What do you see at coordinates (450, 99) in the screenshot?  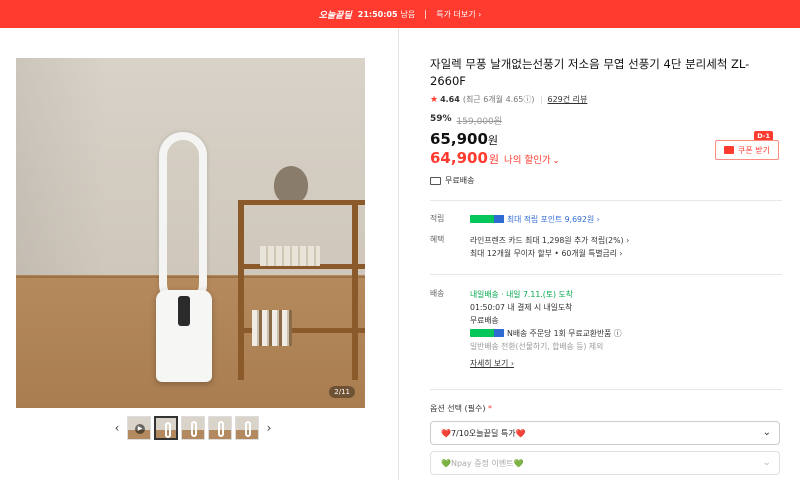 I see `rating-score: 4.64` at bounding box center [450, 99].